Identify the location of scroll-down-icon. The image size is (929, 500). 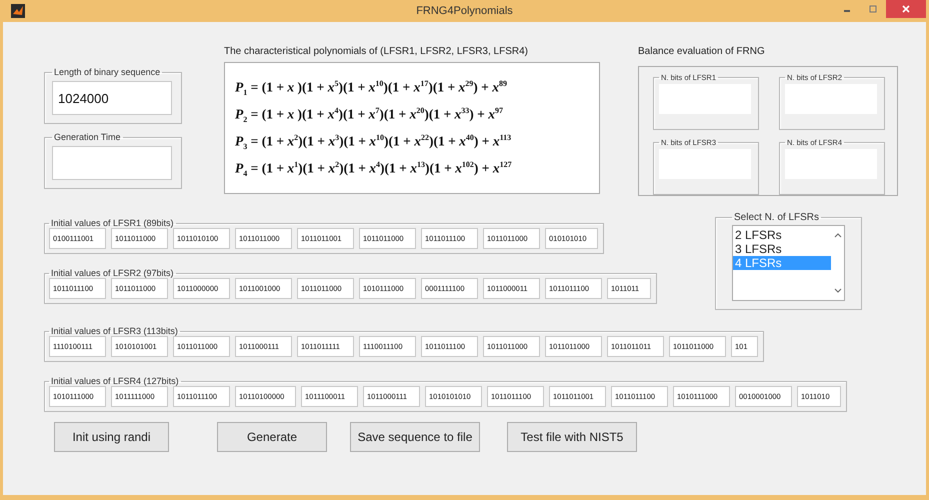
(838, 291).